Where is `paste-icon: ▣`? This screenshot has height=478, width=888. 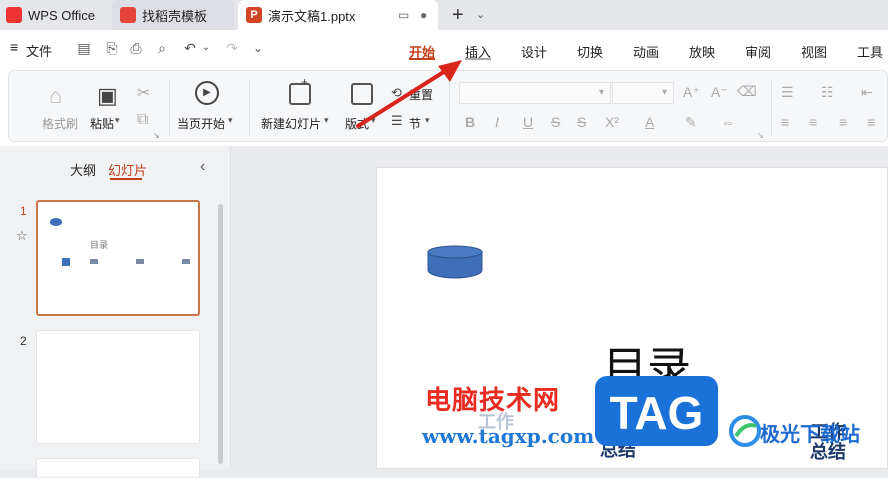
paste-icon: ▣ is located at coordinates (107, 95).